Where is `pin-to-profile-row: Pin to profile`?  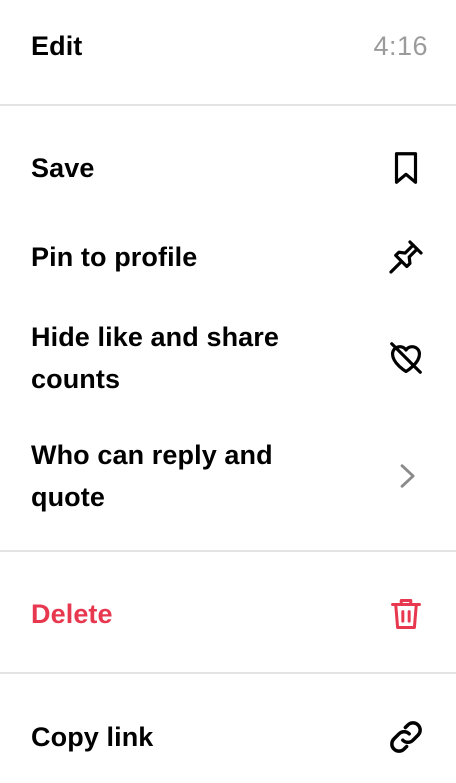
pin-to-profile-row: Pin to profile is located at coordinates (228, 257).